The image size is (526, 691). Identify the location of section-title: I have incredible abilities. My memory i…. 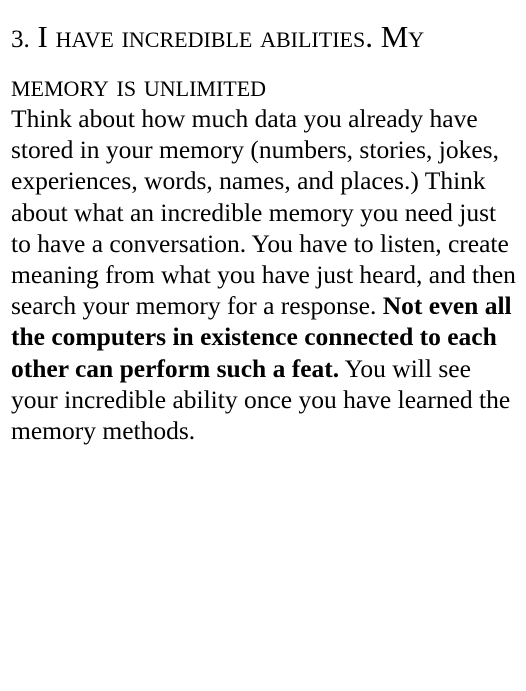
(218, 61).